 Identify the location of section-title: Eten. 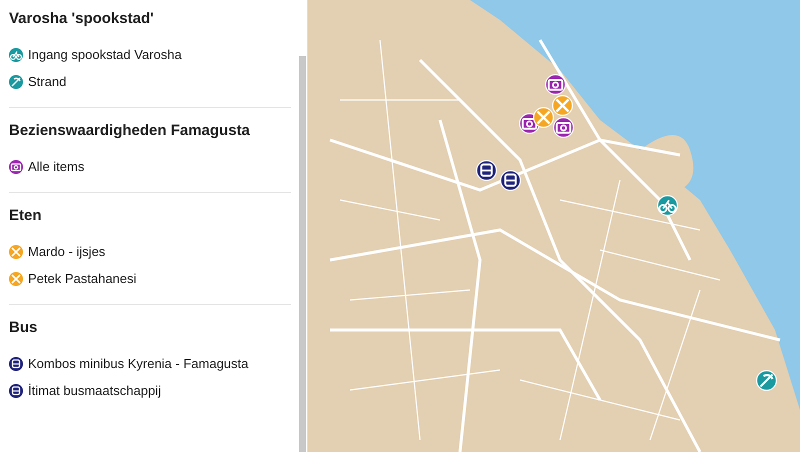
(26, 215).